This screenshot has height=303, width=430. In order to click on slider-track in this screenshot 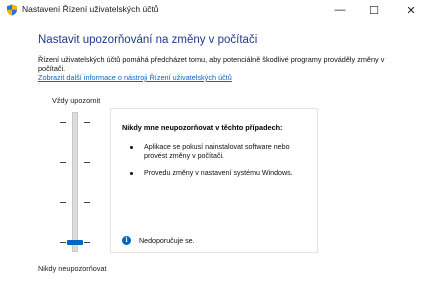, I will do `click(75, 182)`.